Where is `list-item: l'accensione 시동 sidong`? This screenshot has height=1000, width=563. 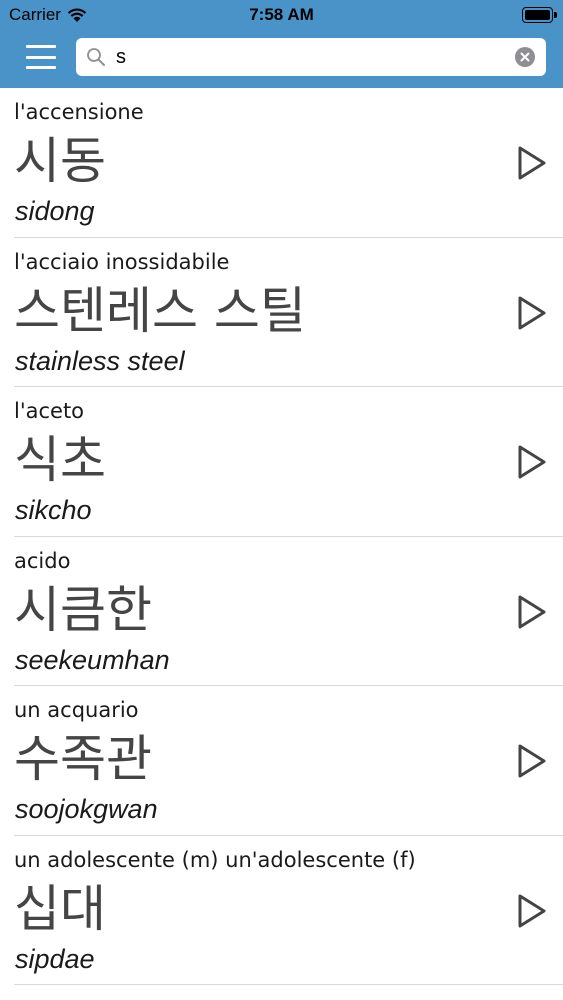
list-item: l'accensione 시동 sidong is located at coordinates (288, 163).